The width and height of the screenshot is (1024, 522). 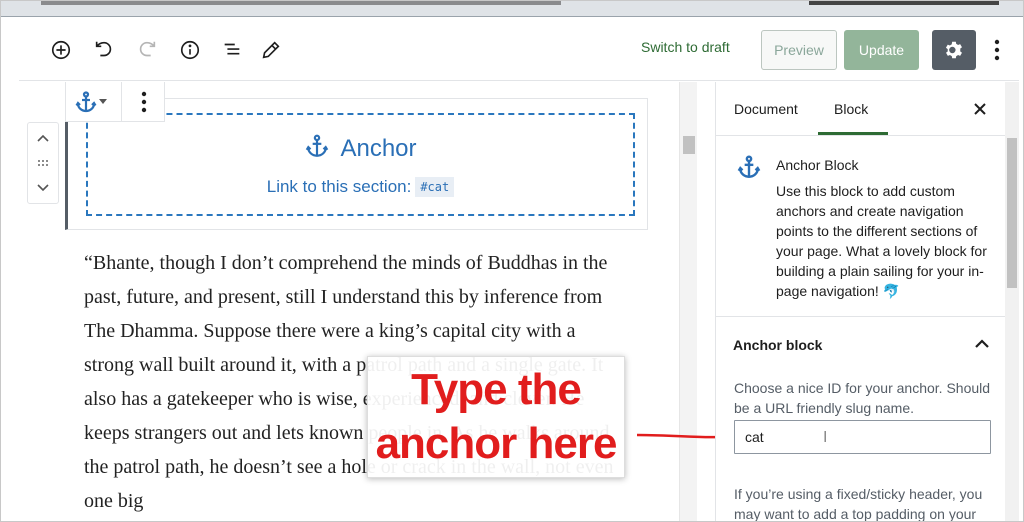 I want to click on block-toolbar, so click(x=115, y=102).